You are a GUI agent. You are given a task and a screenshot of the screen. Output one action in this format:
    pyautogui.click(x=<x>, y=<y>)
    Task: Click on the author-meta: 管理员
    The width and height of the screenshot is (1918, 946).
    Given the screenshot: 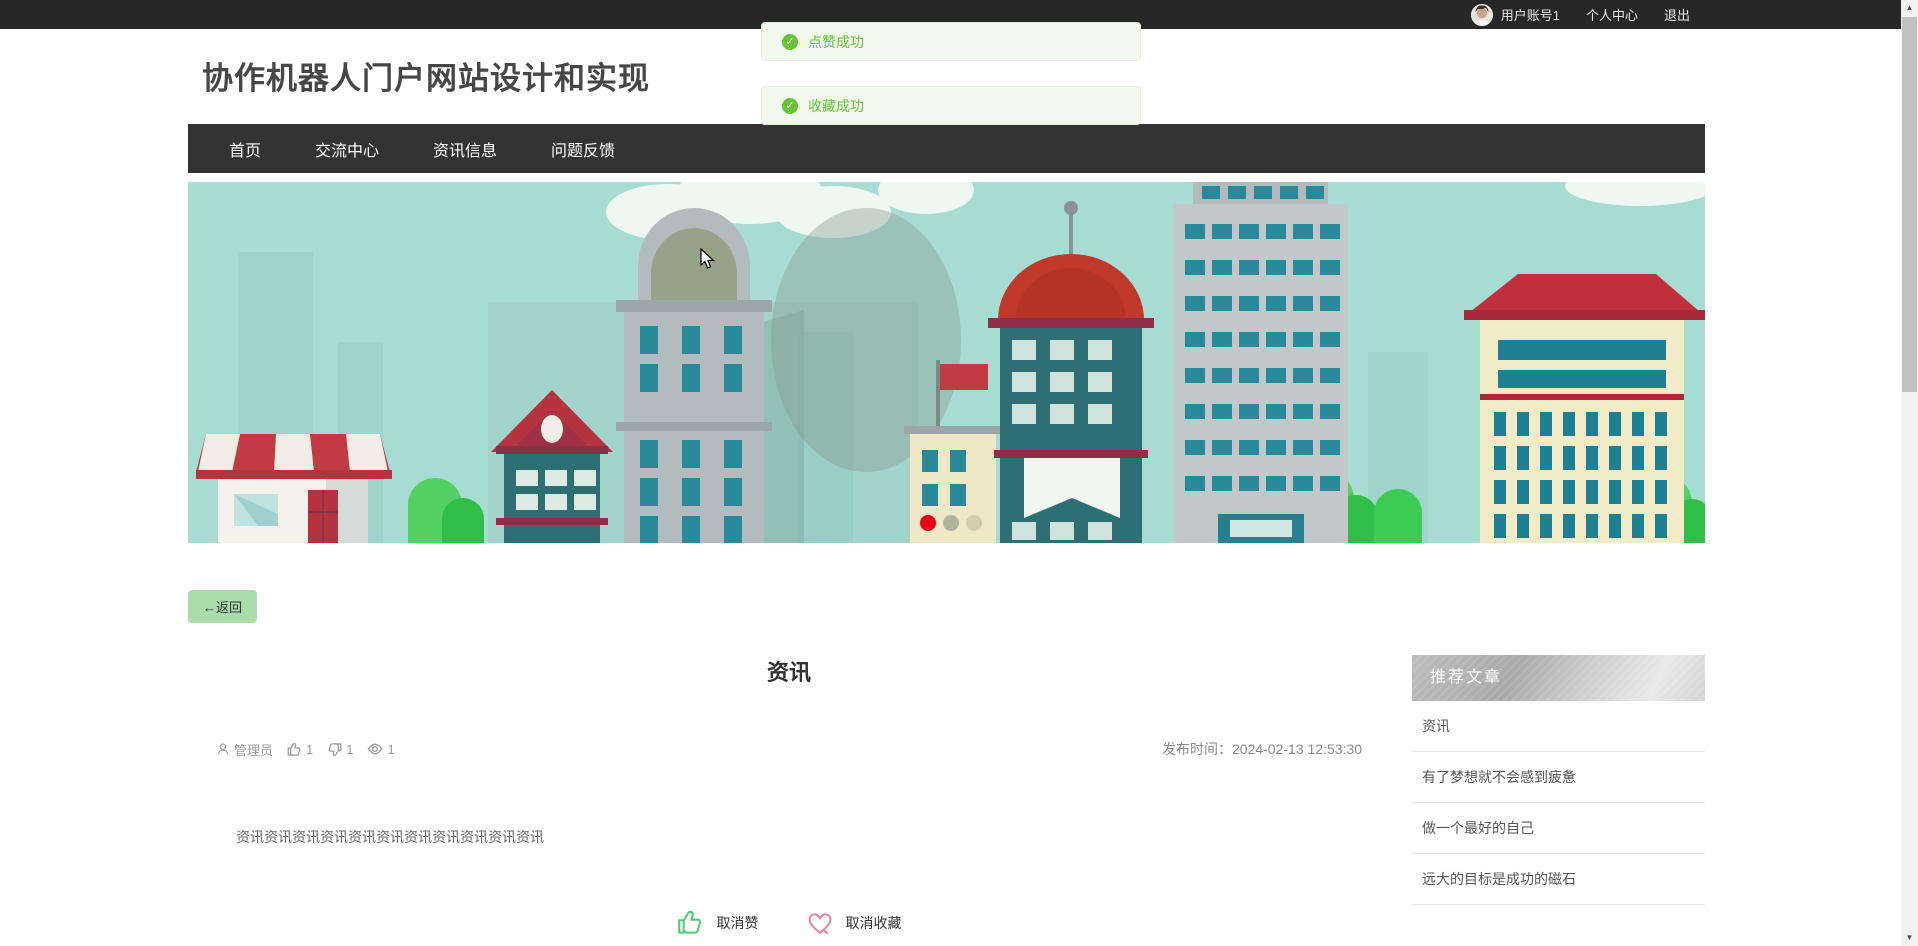 What is the action you would take?
    pyautogui.click(x=244, y=749)
    